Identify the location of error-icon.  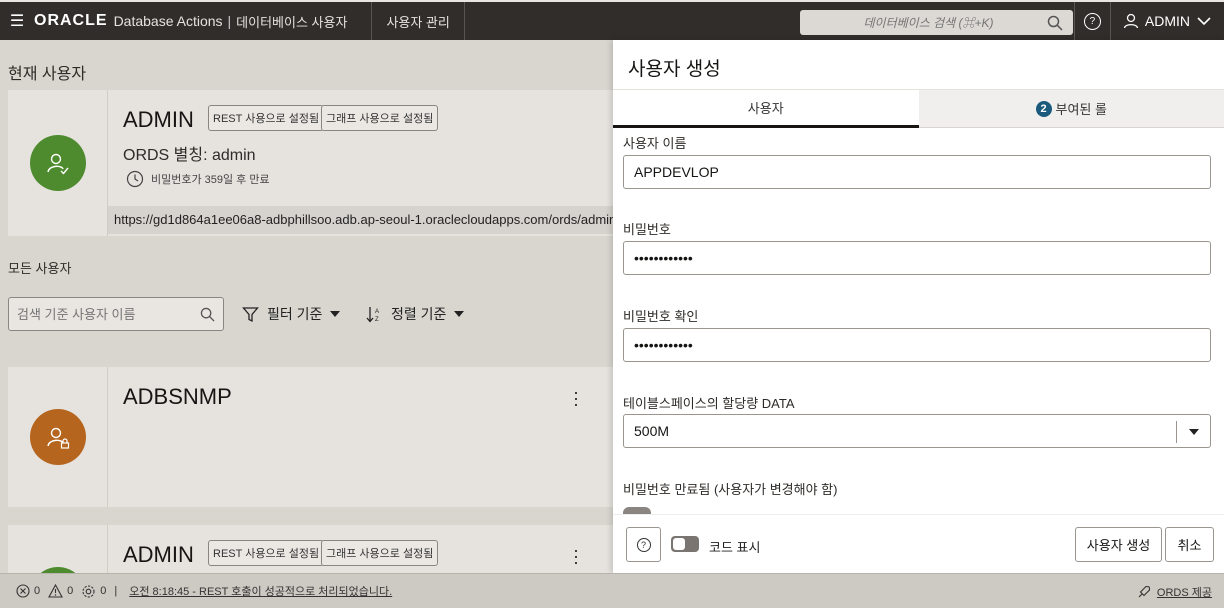
(23, 591).